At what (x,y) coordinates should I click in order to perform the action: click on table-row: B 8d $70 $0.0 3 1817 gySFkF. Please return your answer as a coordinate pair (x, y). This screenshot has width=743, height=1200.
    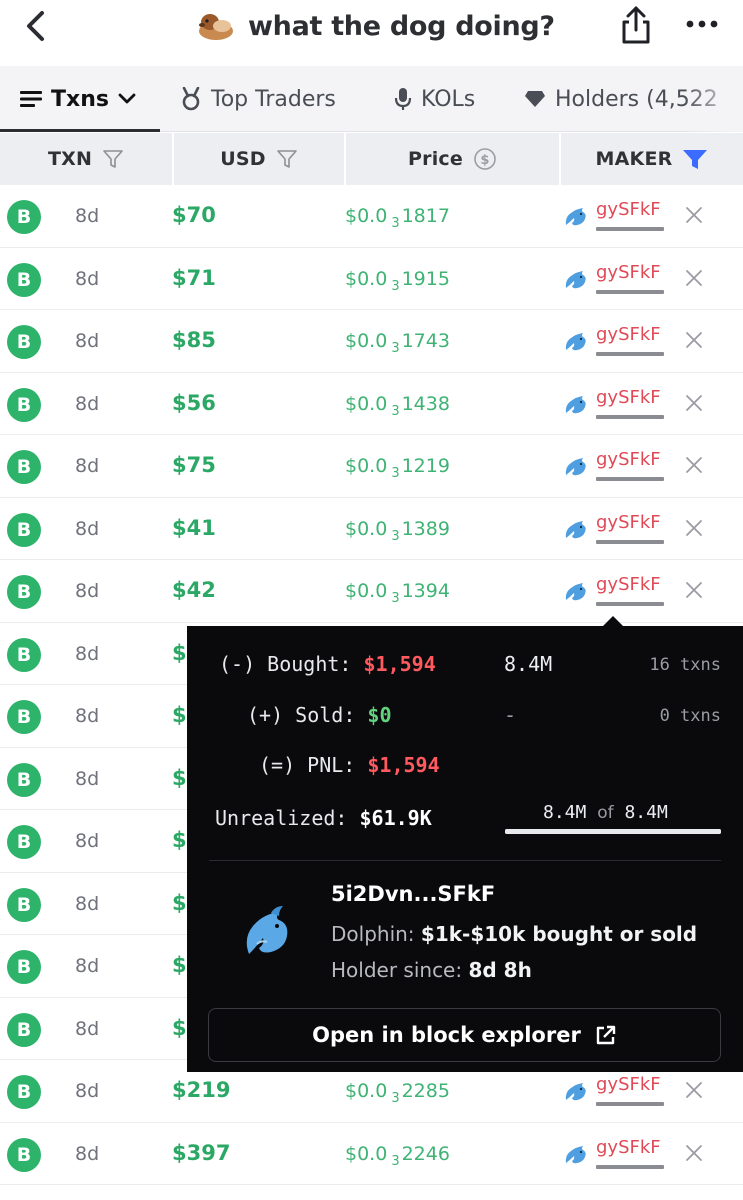
    Looking at the image, I should click on (371, 216).